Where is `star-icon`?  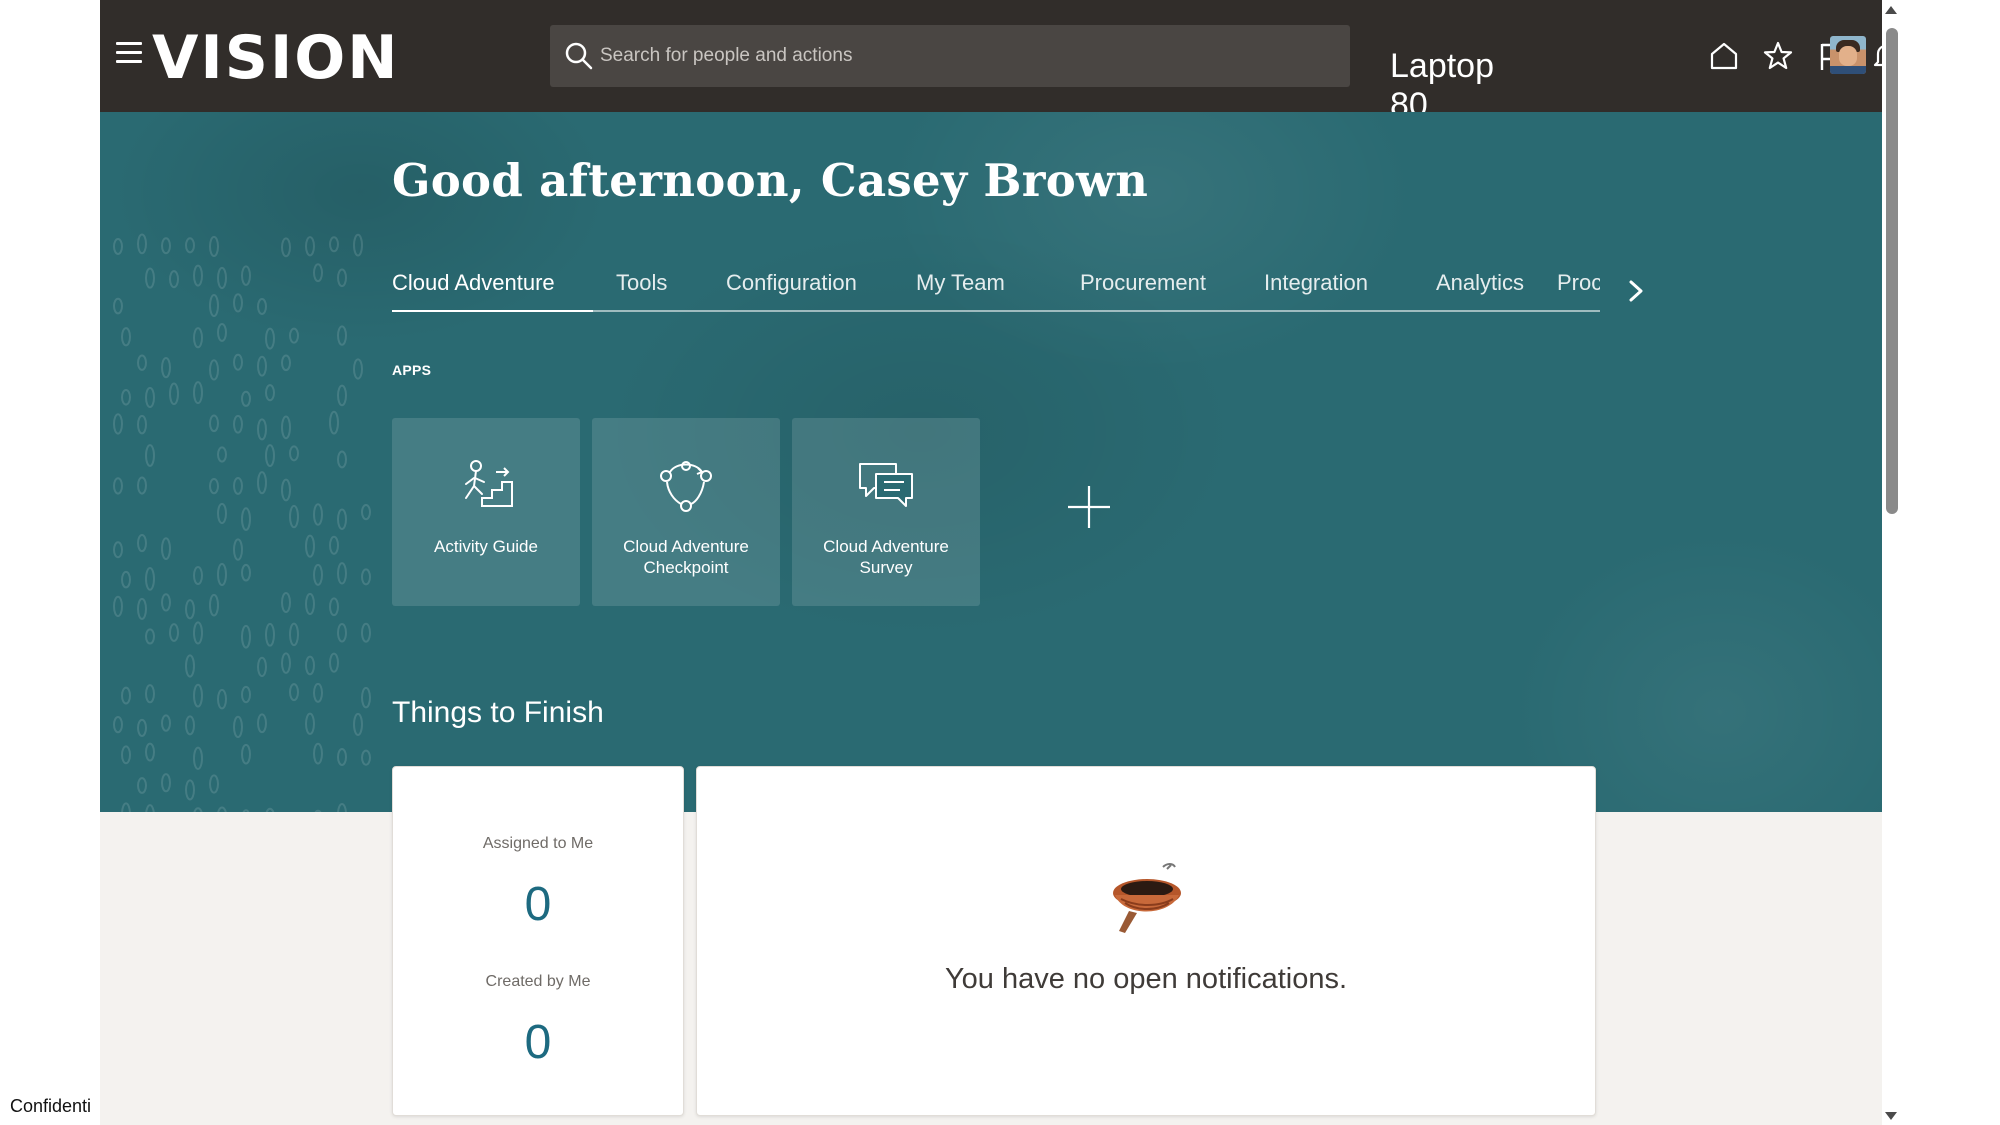
star-icon is located at coordinates (1778, 56).